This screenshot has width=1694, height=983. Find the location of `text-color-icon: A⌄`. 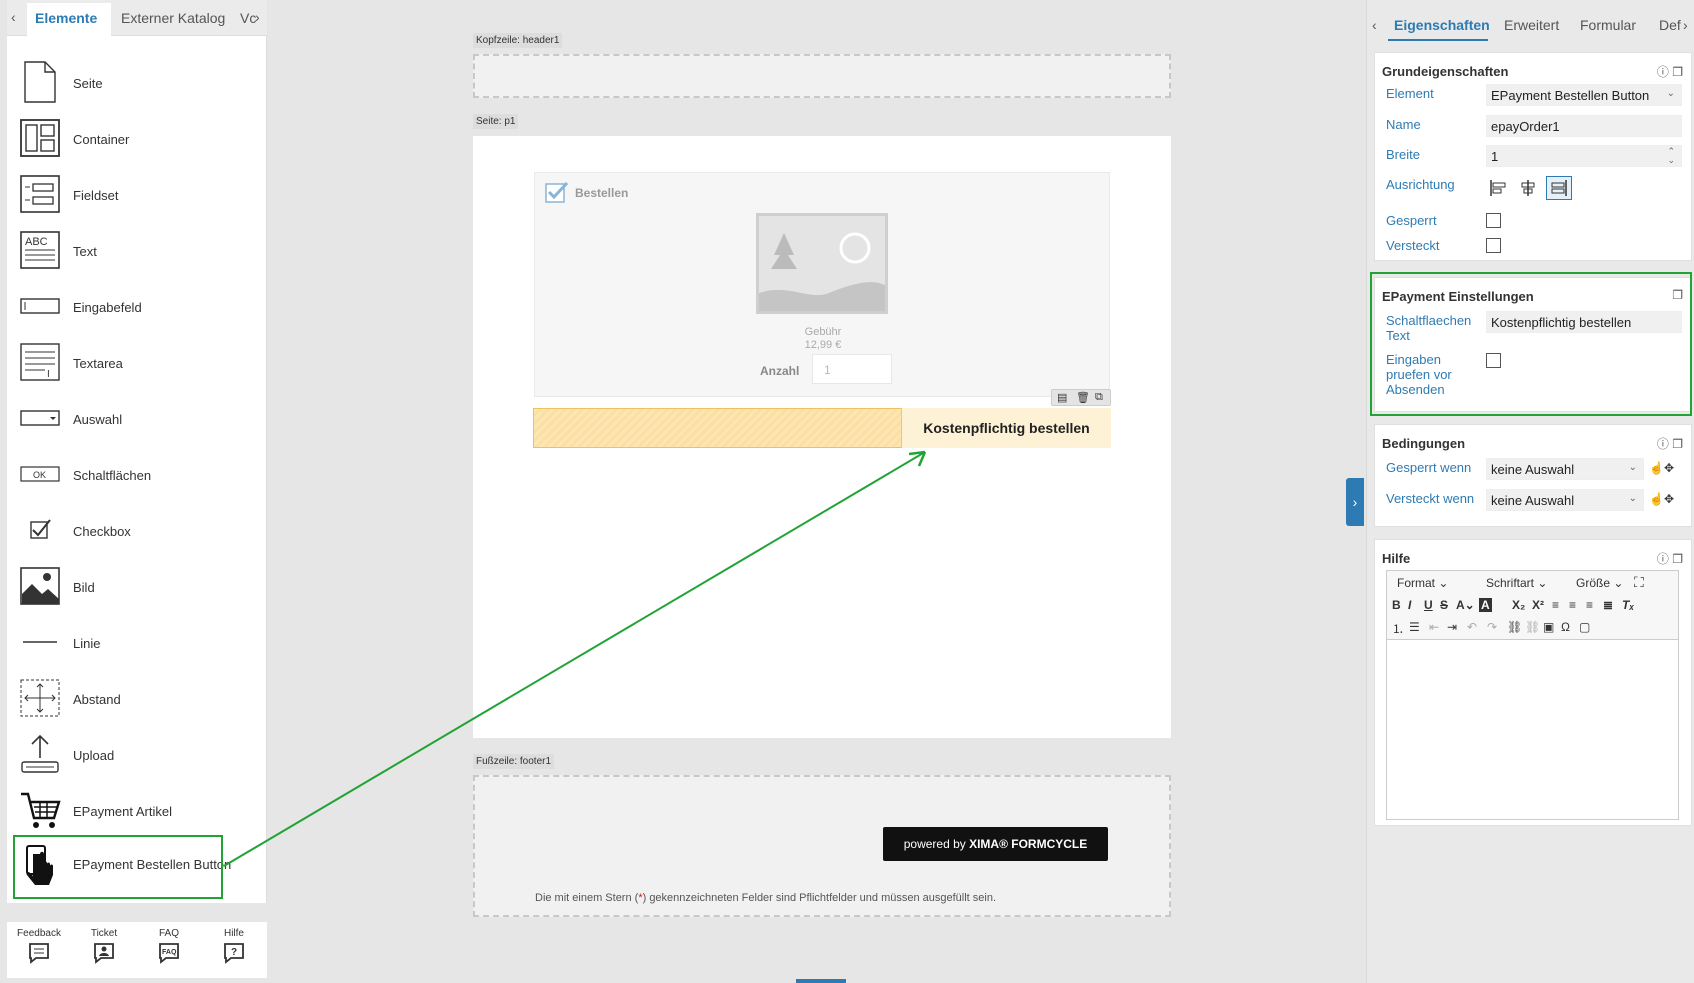

text-color-icon: A⌄ is located at coordinates (1465, 605).